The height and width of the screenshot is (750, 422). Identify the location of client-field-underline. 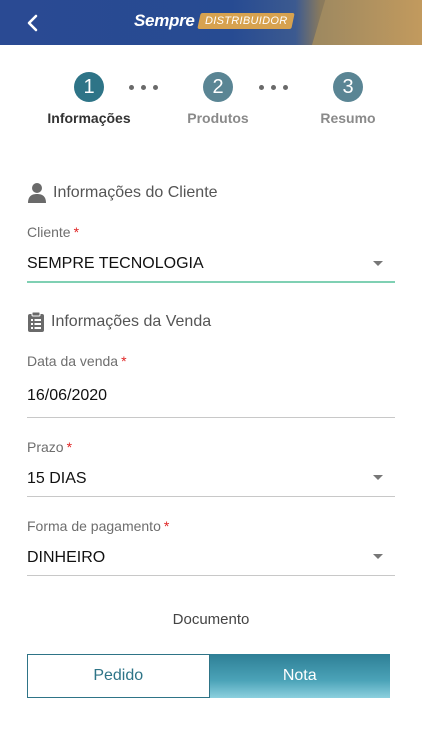
(211, 282).